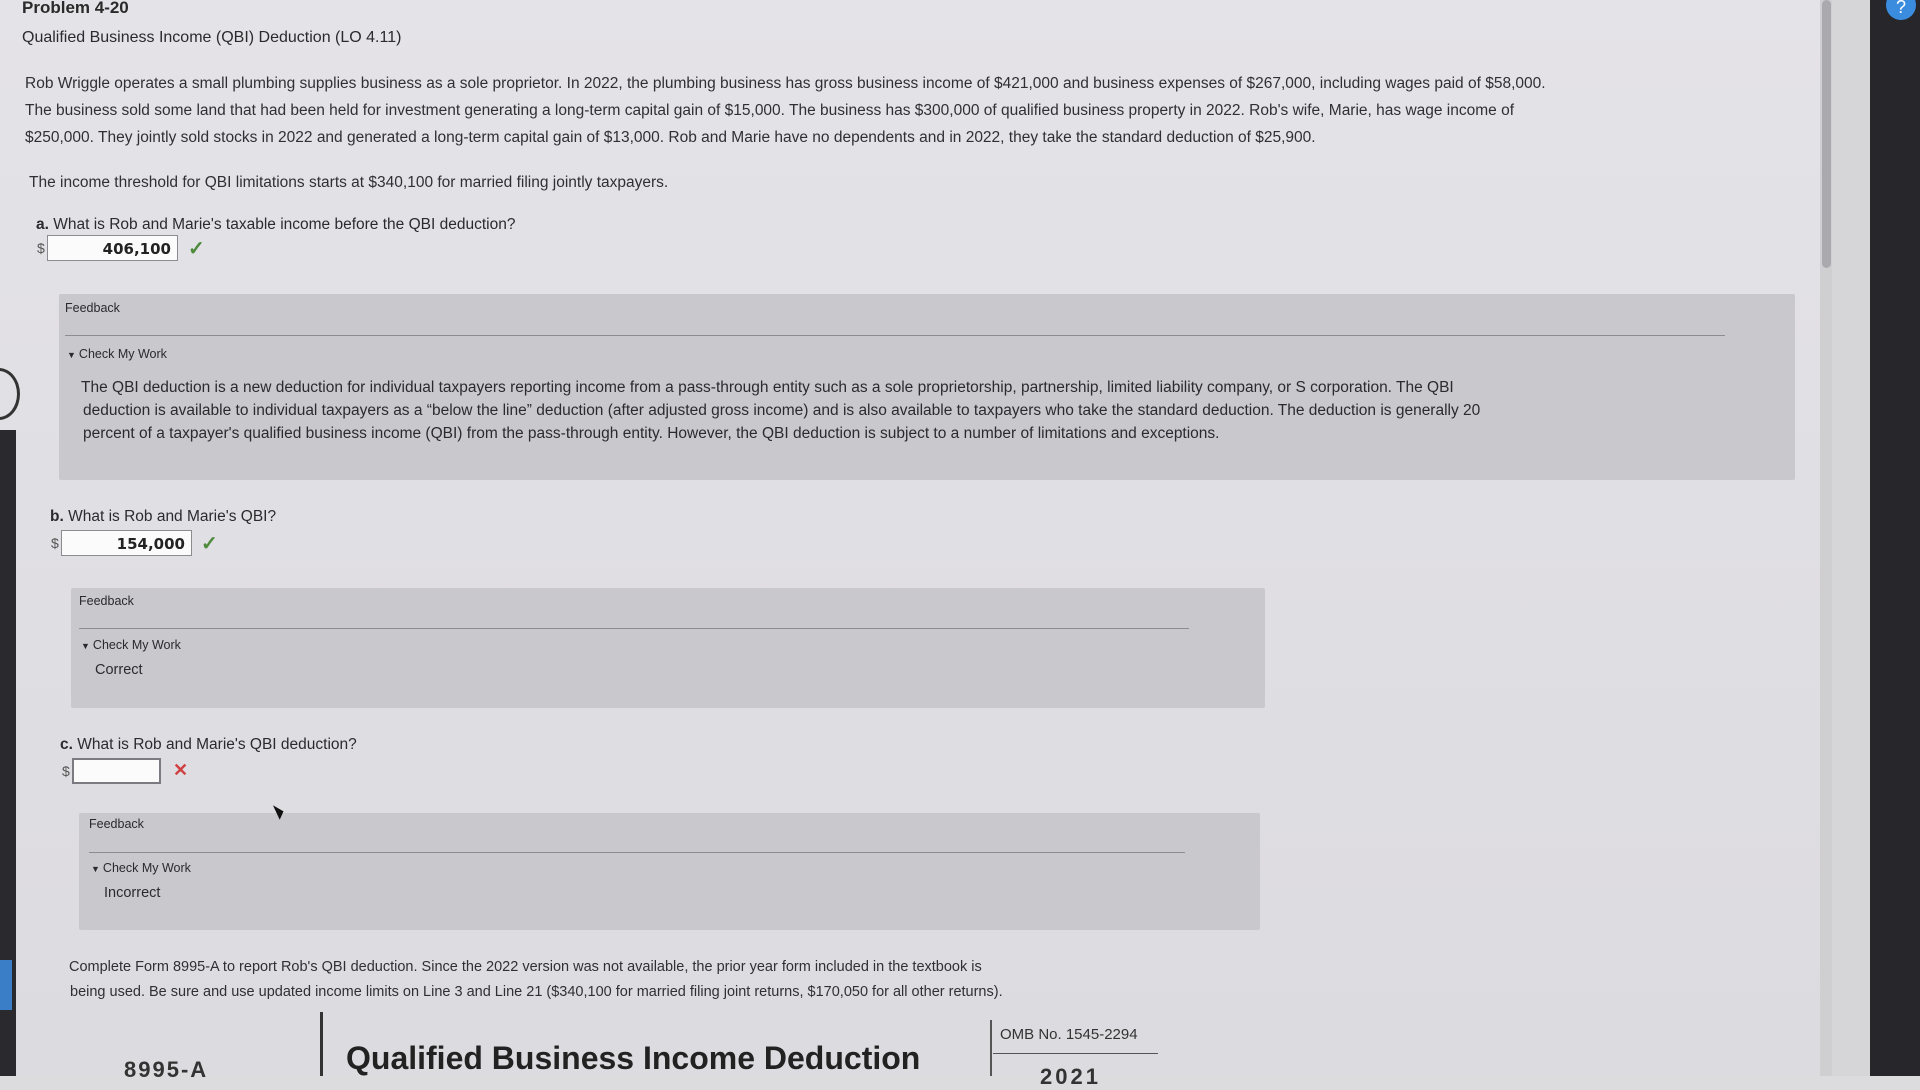 Image resolution: width=1920 pixels, height=1090 pixels. What do you see at coordinates (217, 744) in the screenshot?
I see `question-c-text: What is Rob and Marie's QBI deduction?` at bounding box center [217, 744].